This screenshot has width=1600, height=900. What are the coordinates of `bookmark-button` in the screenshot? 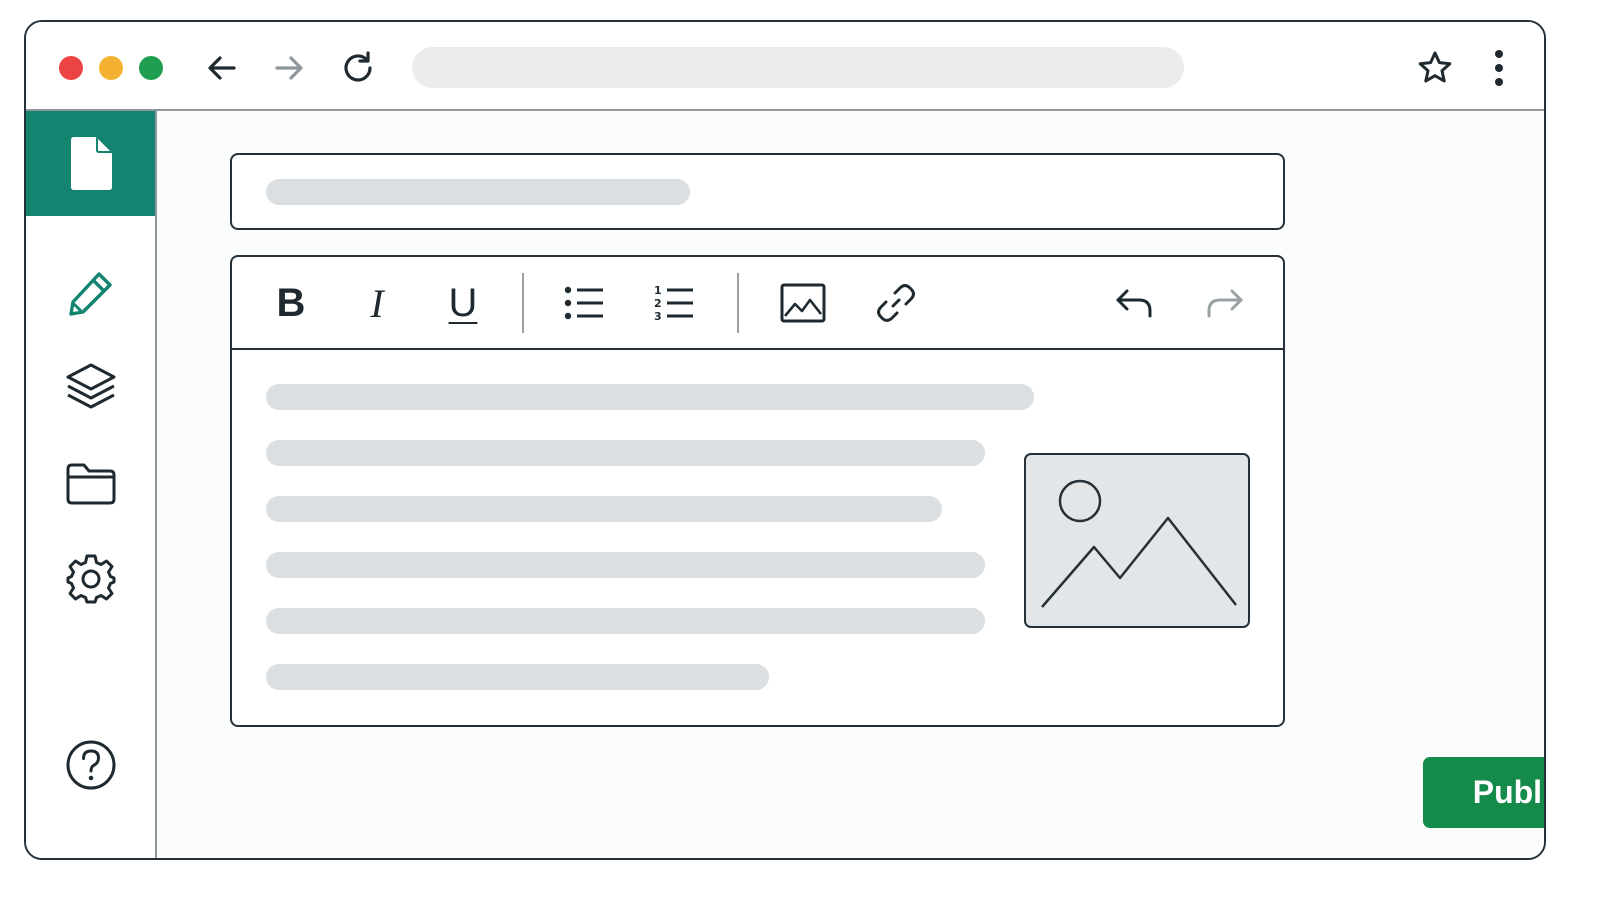 It's located at (1435, 68).